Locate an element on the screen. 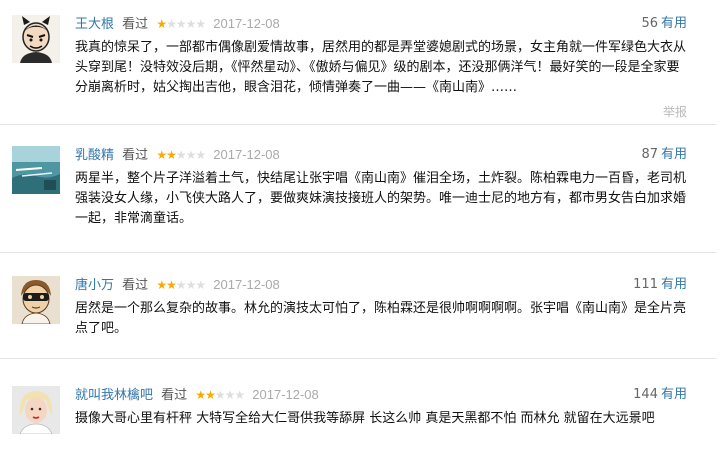  star-empty-icon: ★★★★ is located at coordinates (186, 24).